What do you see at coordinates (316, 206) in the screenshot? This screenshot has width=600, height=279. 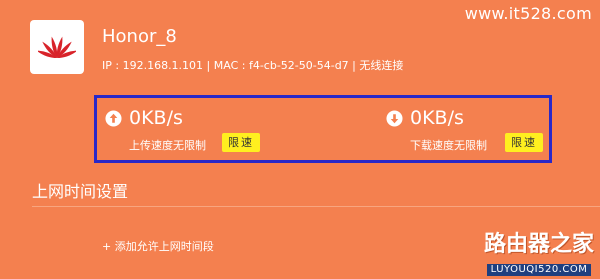 I see `section-divider` at bounding box center [316, 206].